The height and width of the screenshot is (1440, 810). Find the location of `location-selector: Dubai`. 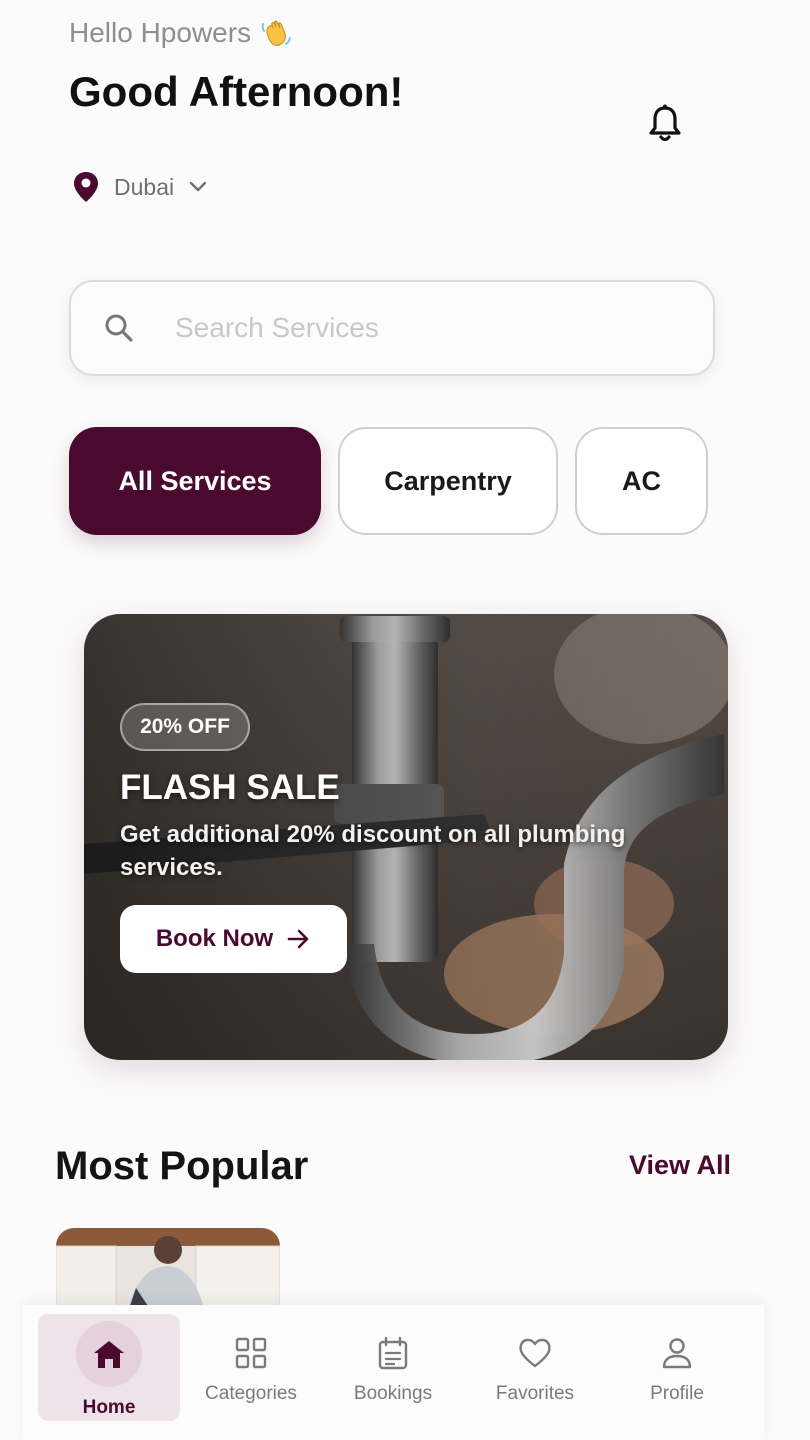

location-selector: Dubai is located at coordinates (140, 187).